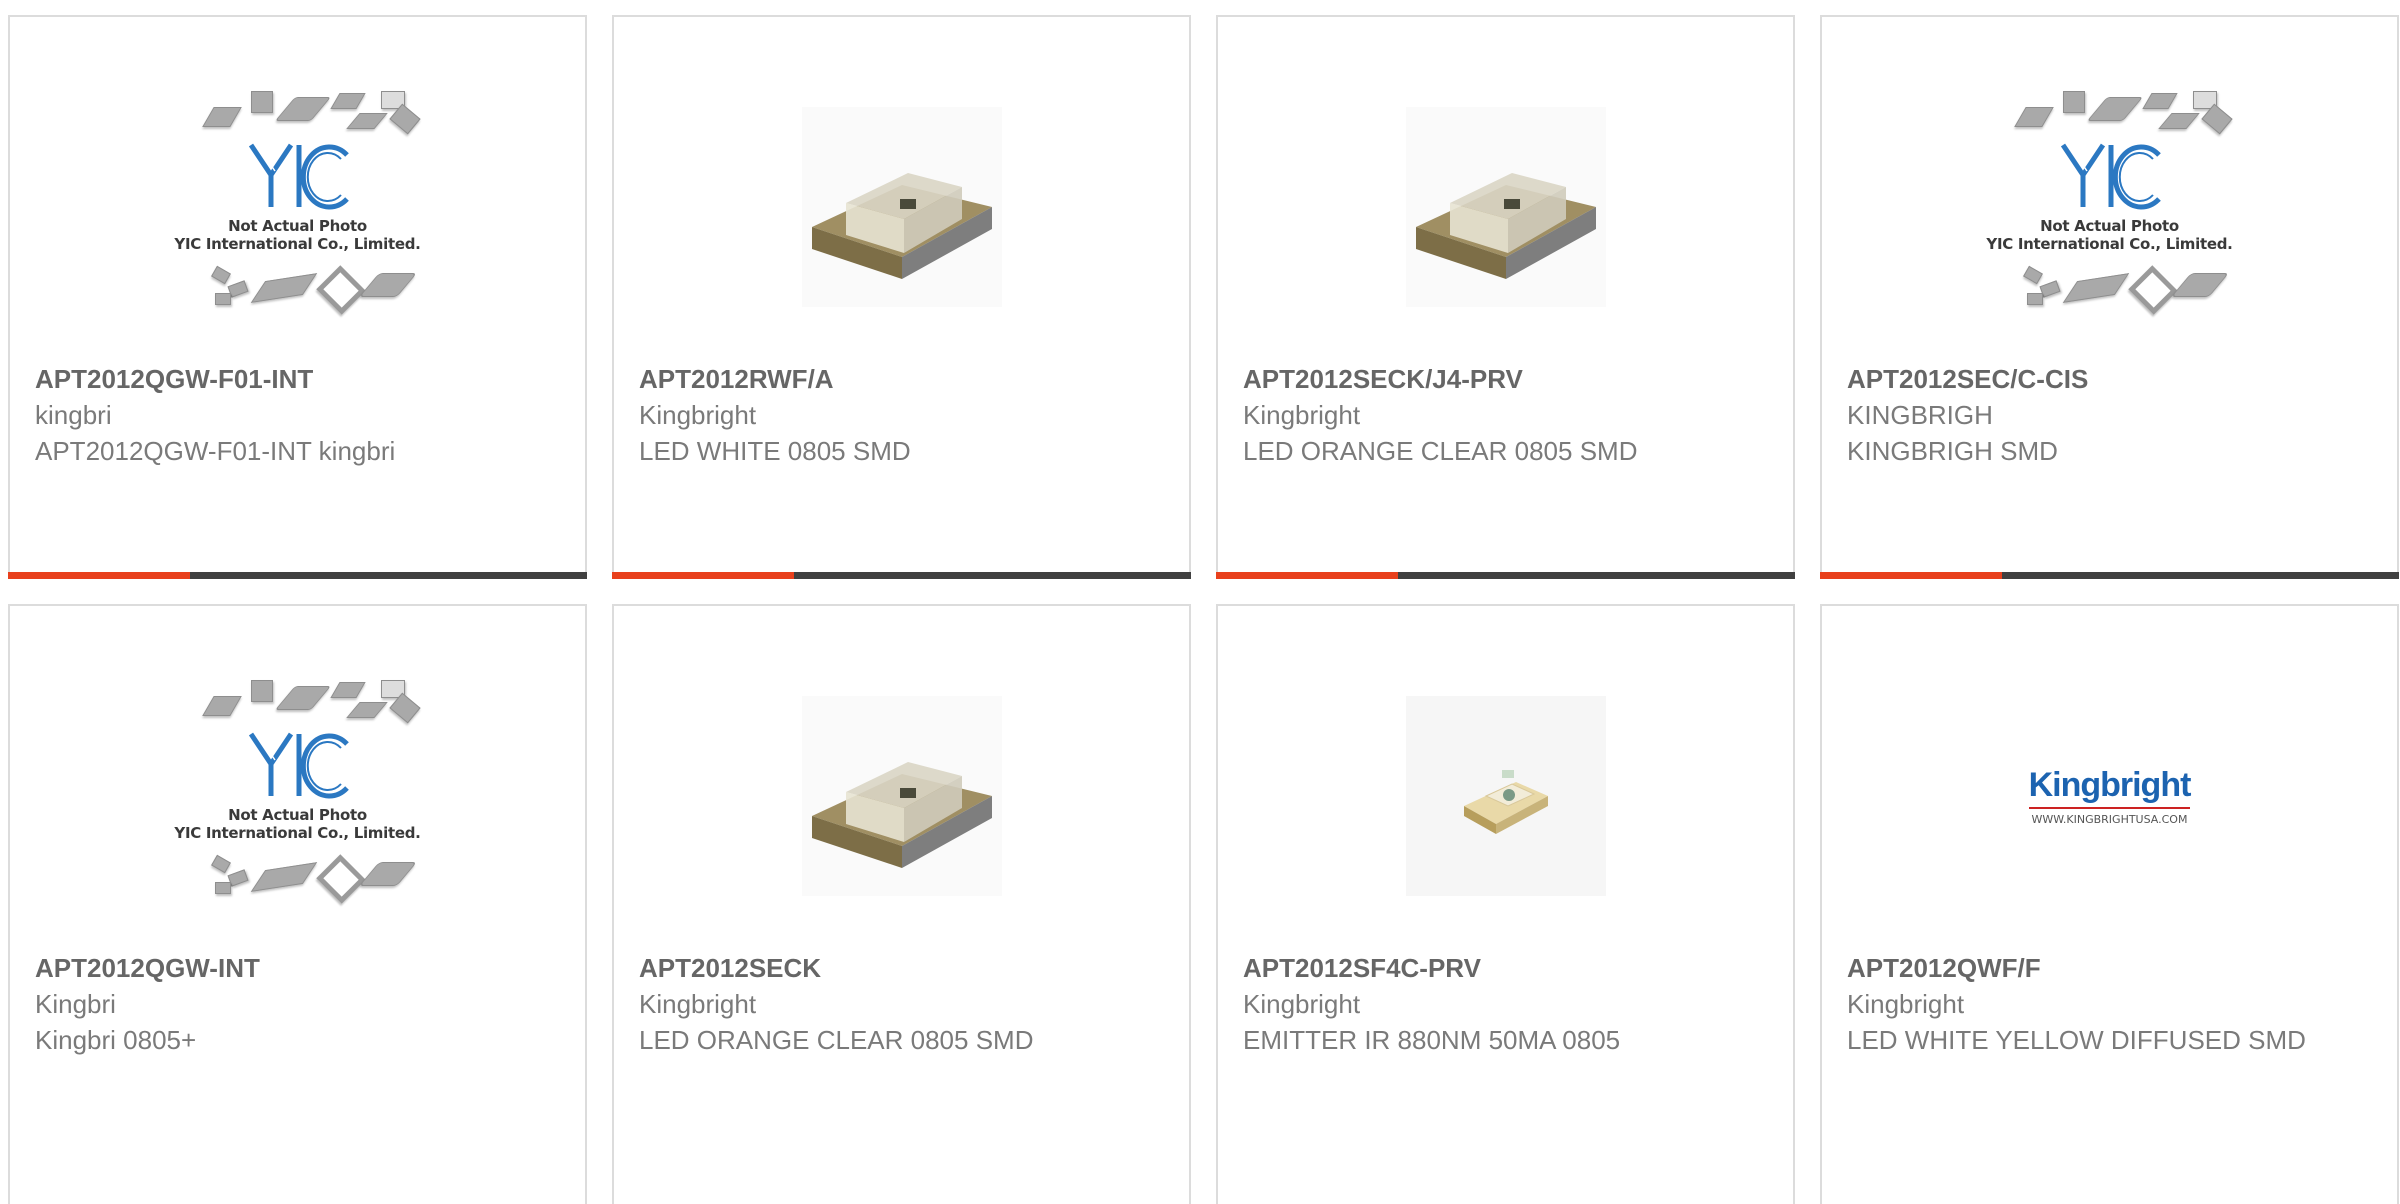 This screenshot has height=1204, width=2400. I want to click on description: KINGBRIGH SMD, so click(1952, 451).